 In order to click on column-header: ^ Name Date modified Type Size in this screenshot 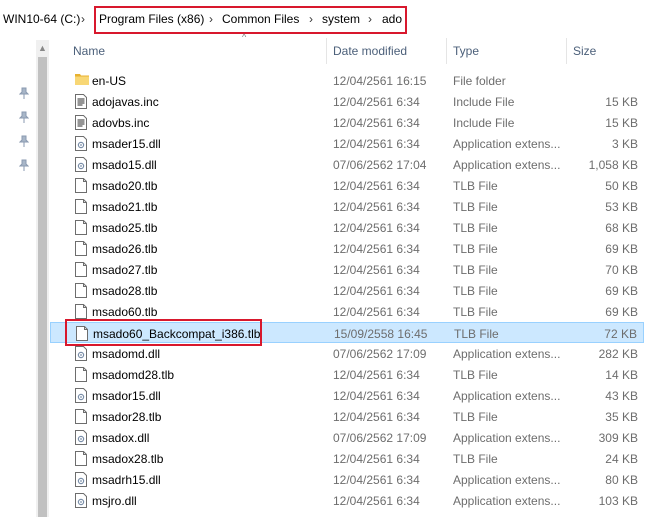, I will do `click(351, 48)`.